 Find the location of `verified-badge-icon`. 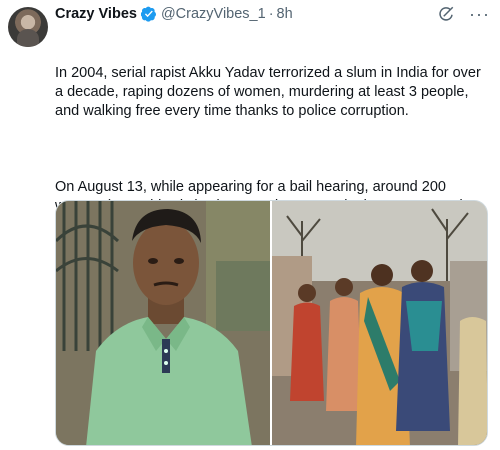

verified-badge-icon is located at coordinates (148, 14).